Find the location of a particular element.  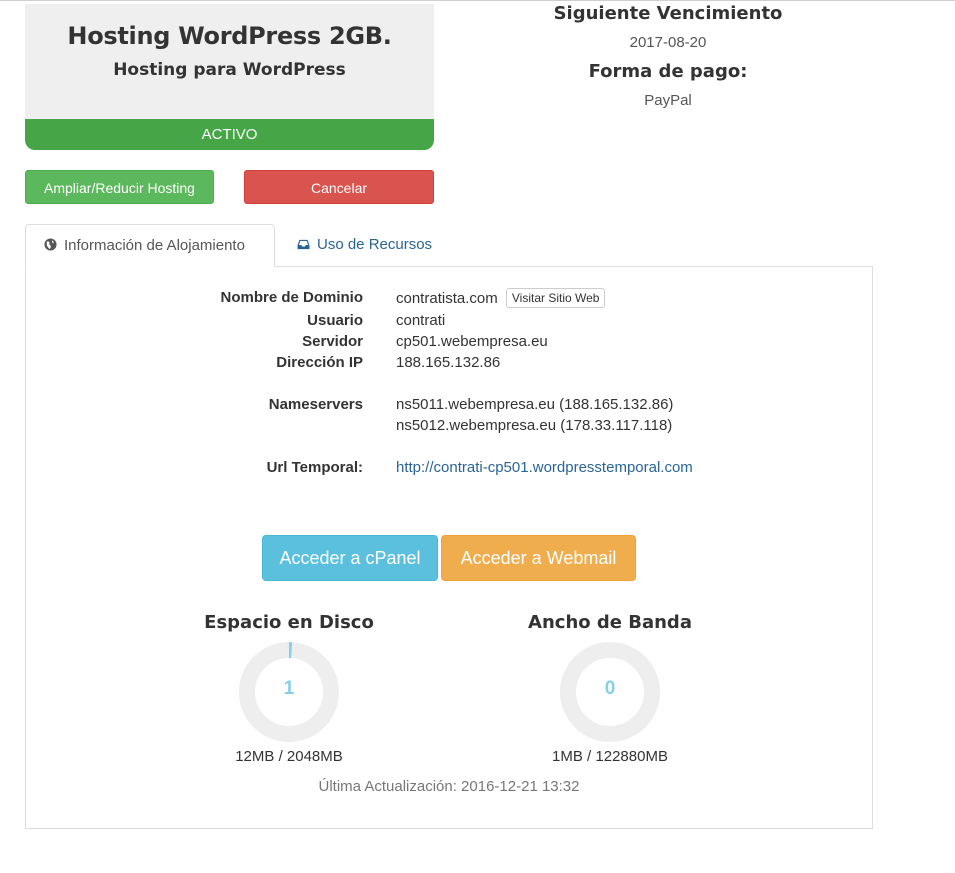

server-label: Servidor is located at coordinates (332, 341).